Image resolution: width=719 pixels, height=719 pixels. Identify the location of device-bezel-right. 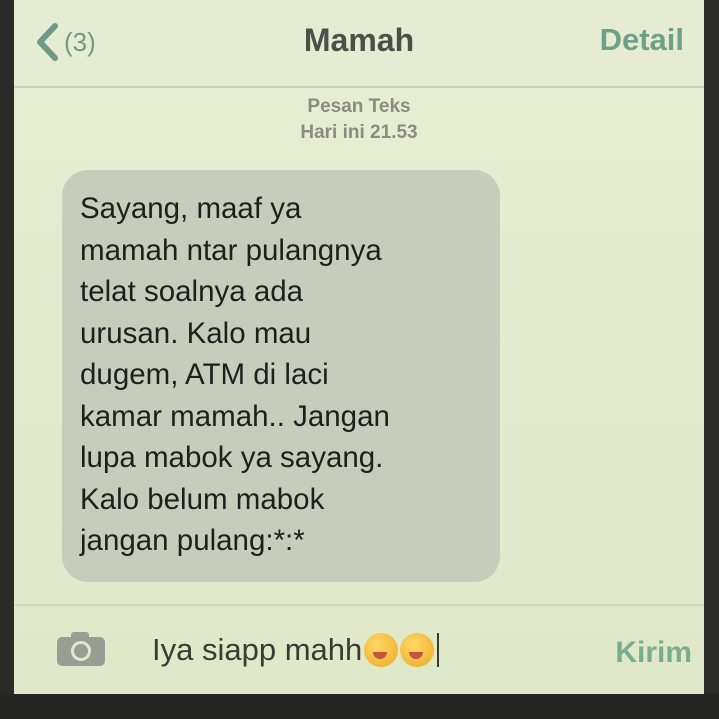
(711, 359).